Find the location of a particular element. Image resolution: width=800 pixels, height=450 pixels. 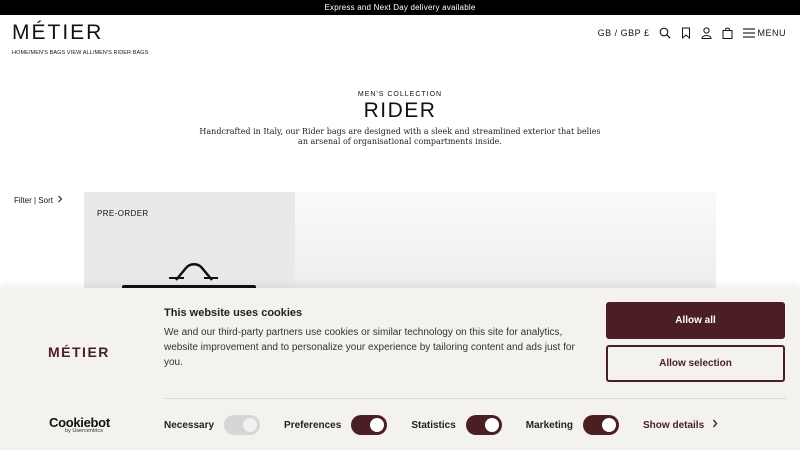

page-title: RIDER is located at coordinates (400, 110).